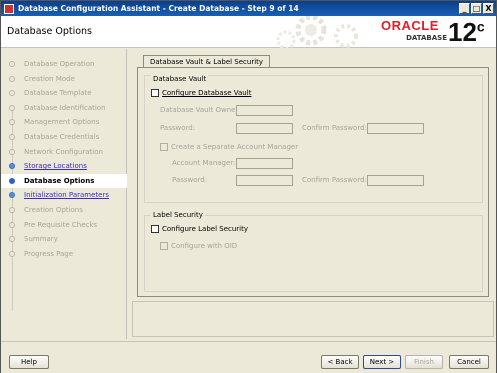 This screenshot has width=497, height=373. I want to click on step-database-operation: Database Operation, so click(64, 64).